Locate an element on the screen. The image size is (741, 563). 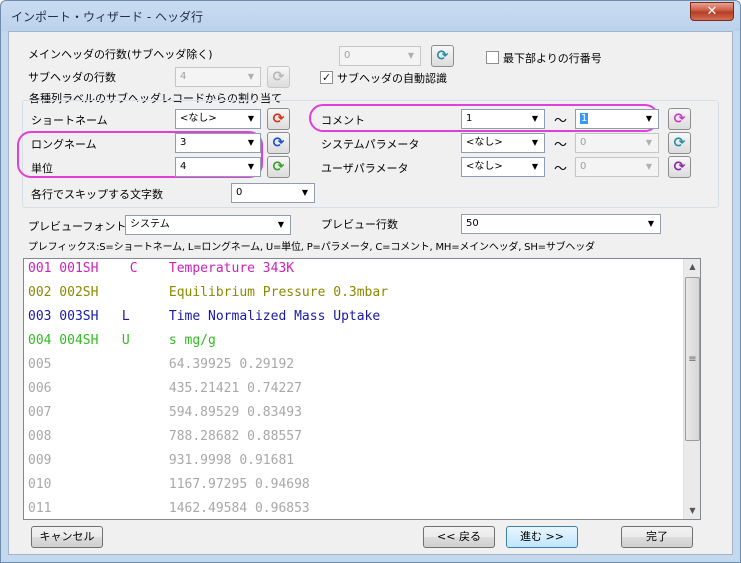
next-button: 進む >> is located at coordinates (542, 537).